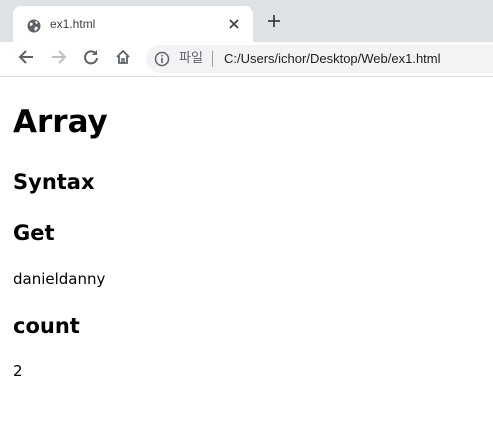 The image size is (493, 432). I want to click on globe-icon, so click(34, 25).